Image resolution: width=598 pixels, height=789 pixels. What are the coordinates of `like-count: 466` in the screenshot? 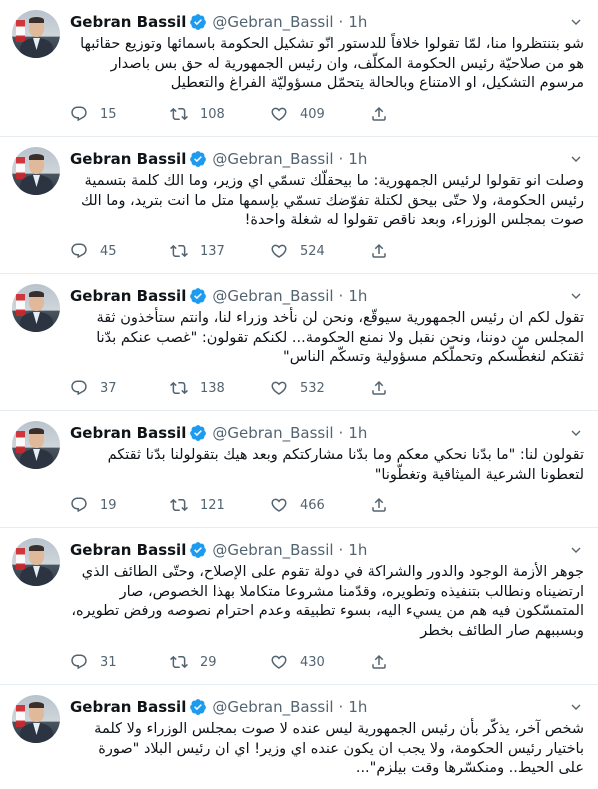 It's located at (312, 505).